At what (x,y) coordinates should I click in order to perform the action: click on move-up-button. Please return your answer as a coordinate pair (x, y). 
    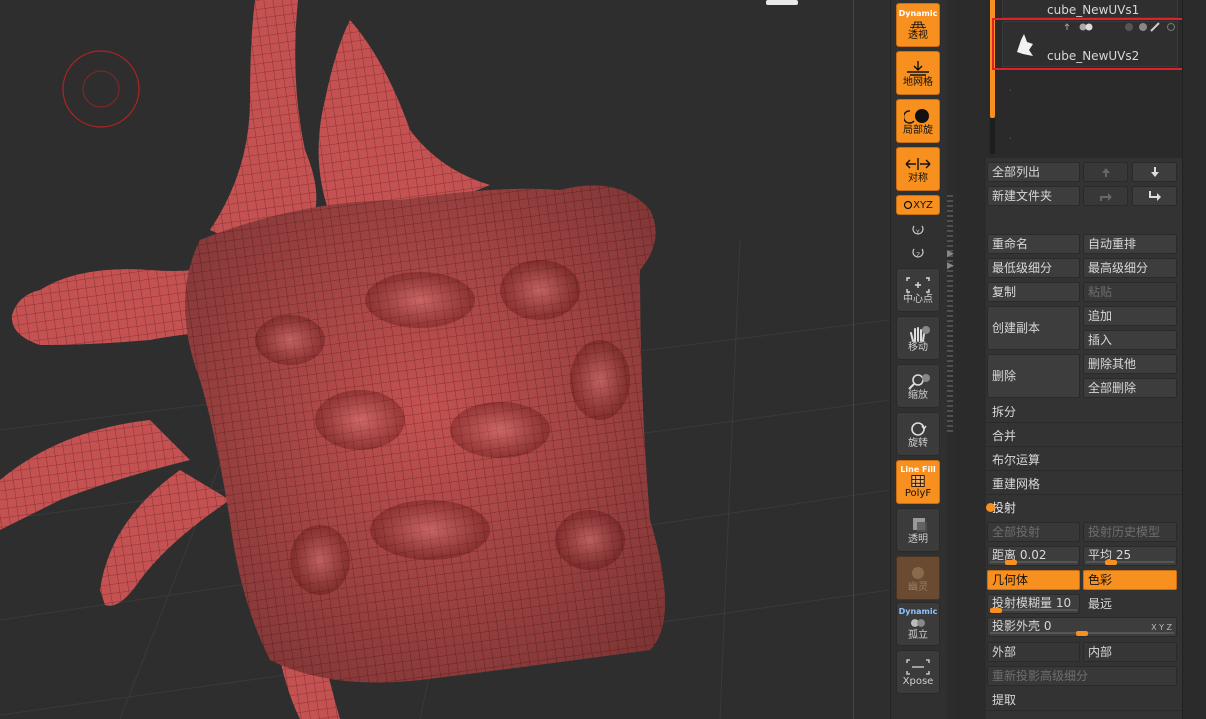
    Looking at the image, I should click on (1105, 172).